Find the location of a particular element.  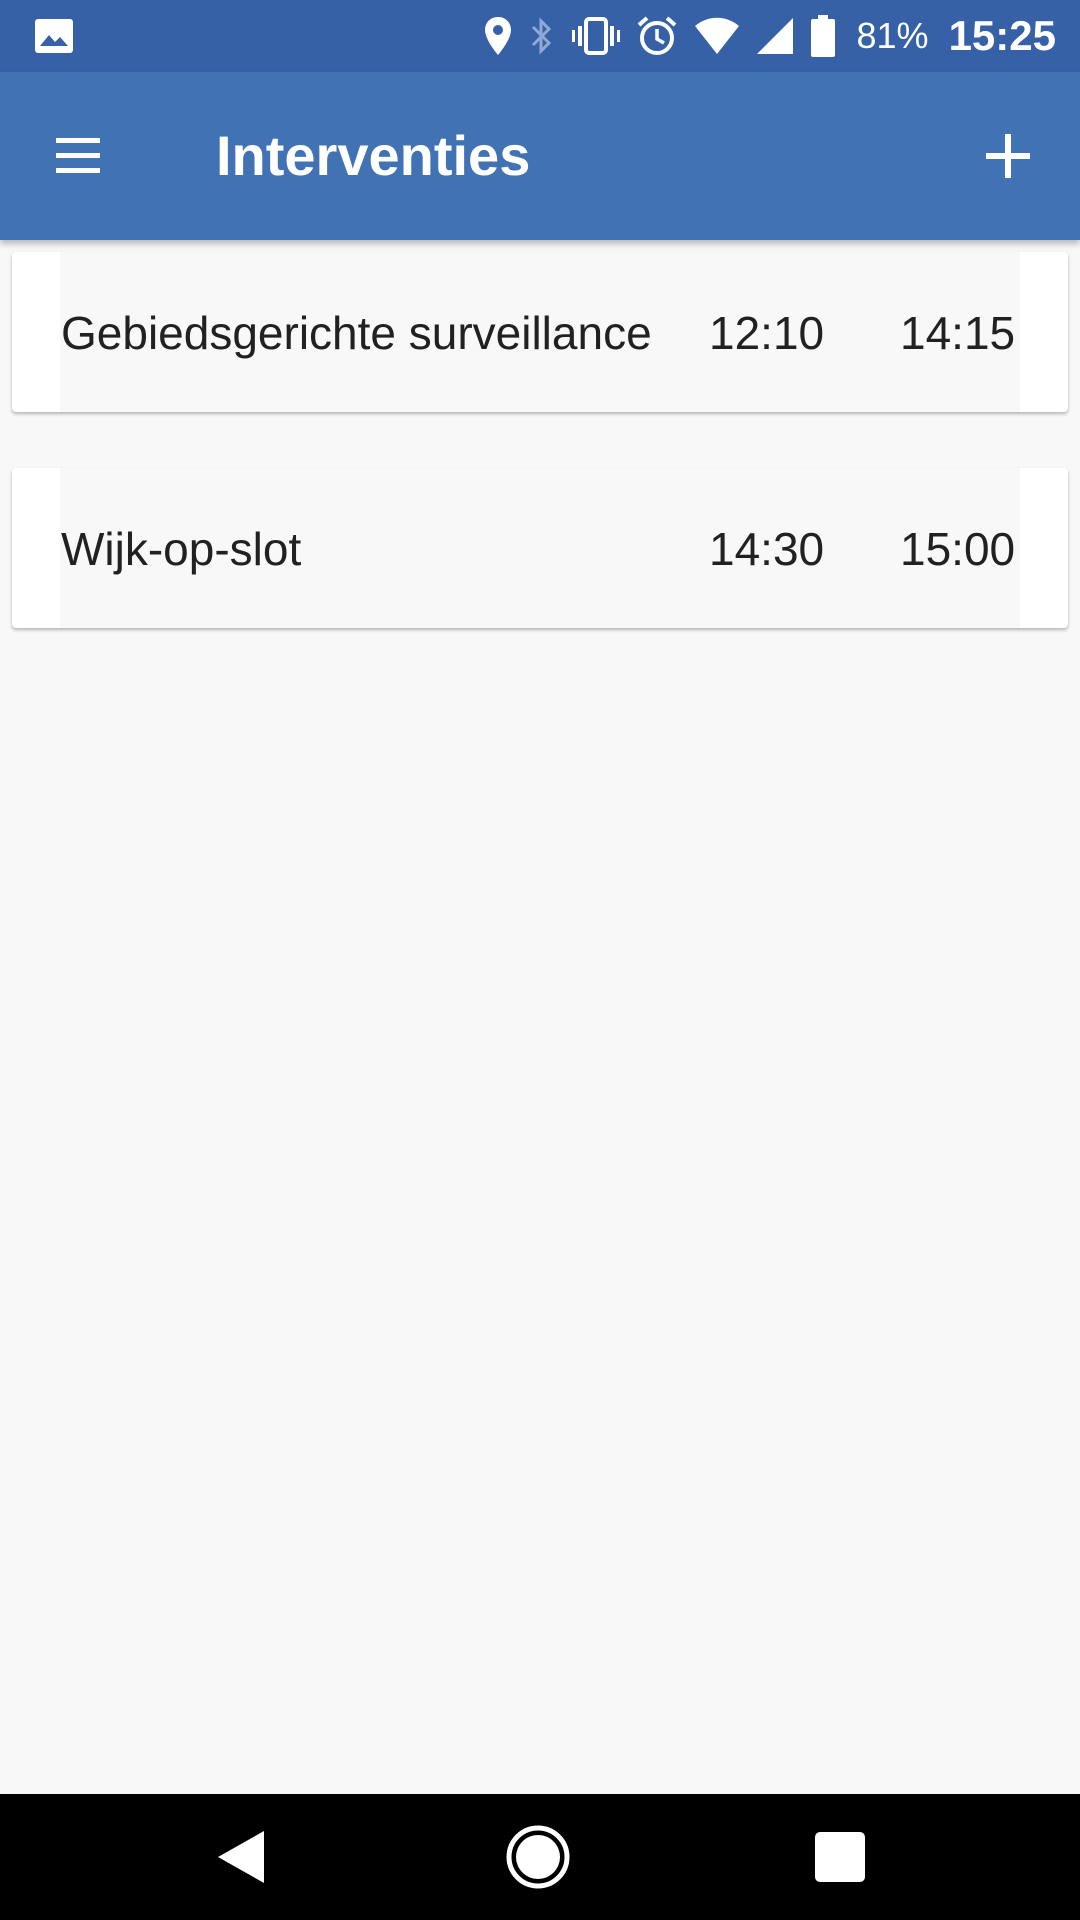

intervention-start-time: 14:30 is located at coordinates (767, 549).